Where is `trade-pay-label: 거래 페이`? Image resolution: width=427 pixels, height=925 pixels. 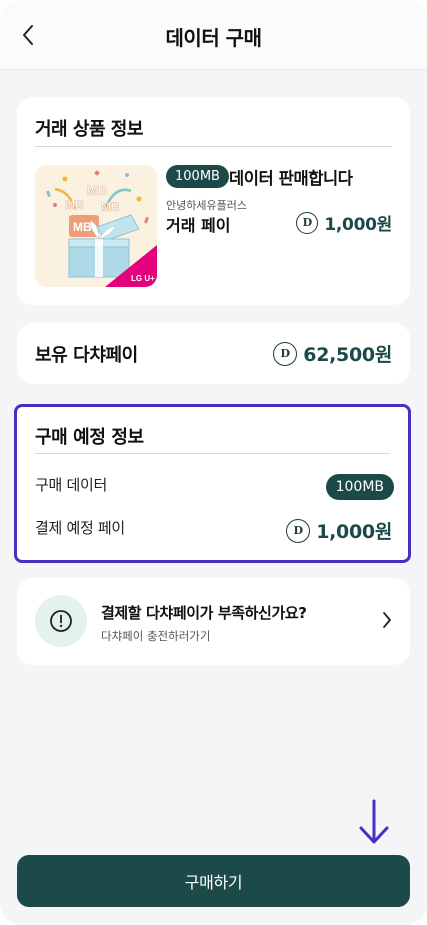
trade-pay-label: 거래 페이 is located at coordinates (198, 225).